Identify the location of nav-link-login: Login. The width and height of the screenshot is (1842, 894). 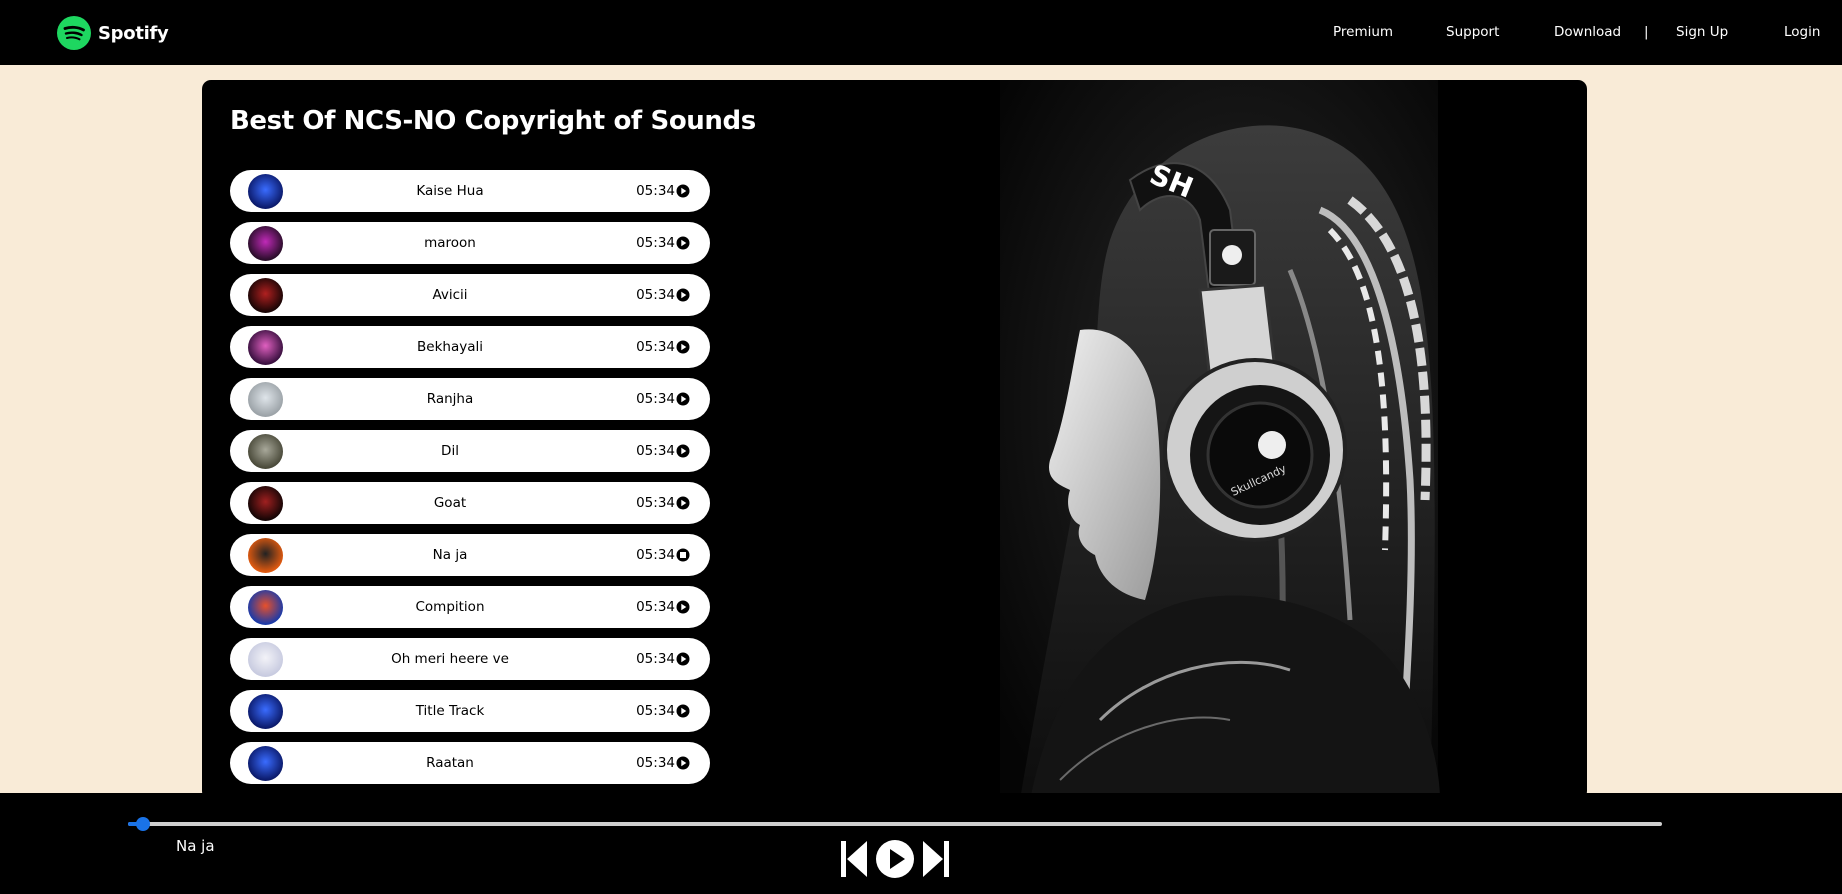
(1802, 32).